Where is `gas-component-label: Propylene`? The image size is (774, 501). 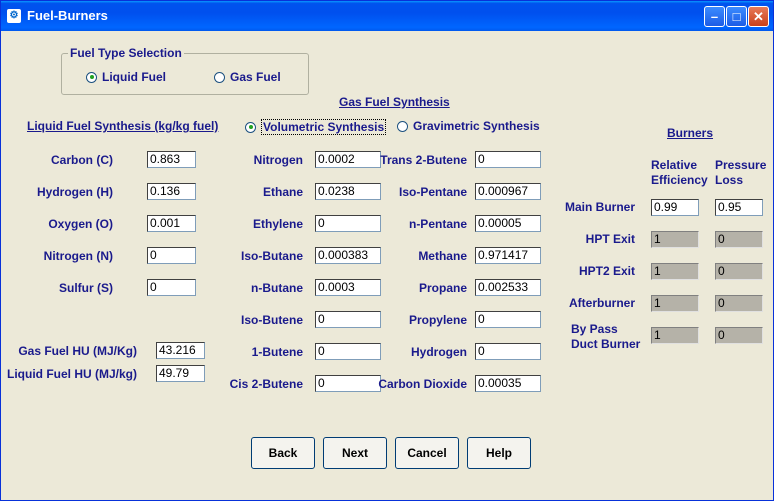 gas-component-label: Propylene is located at coordinates (437, 320).